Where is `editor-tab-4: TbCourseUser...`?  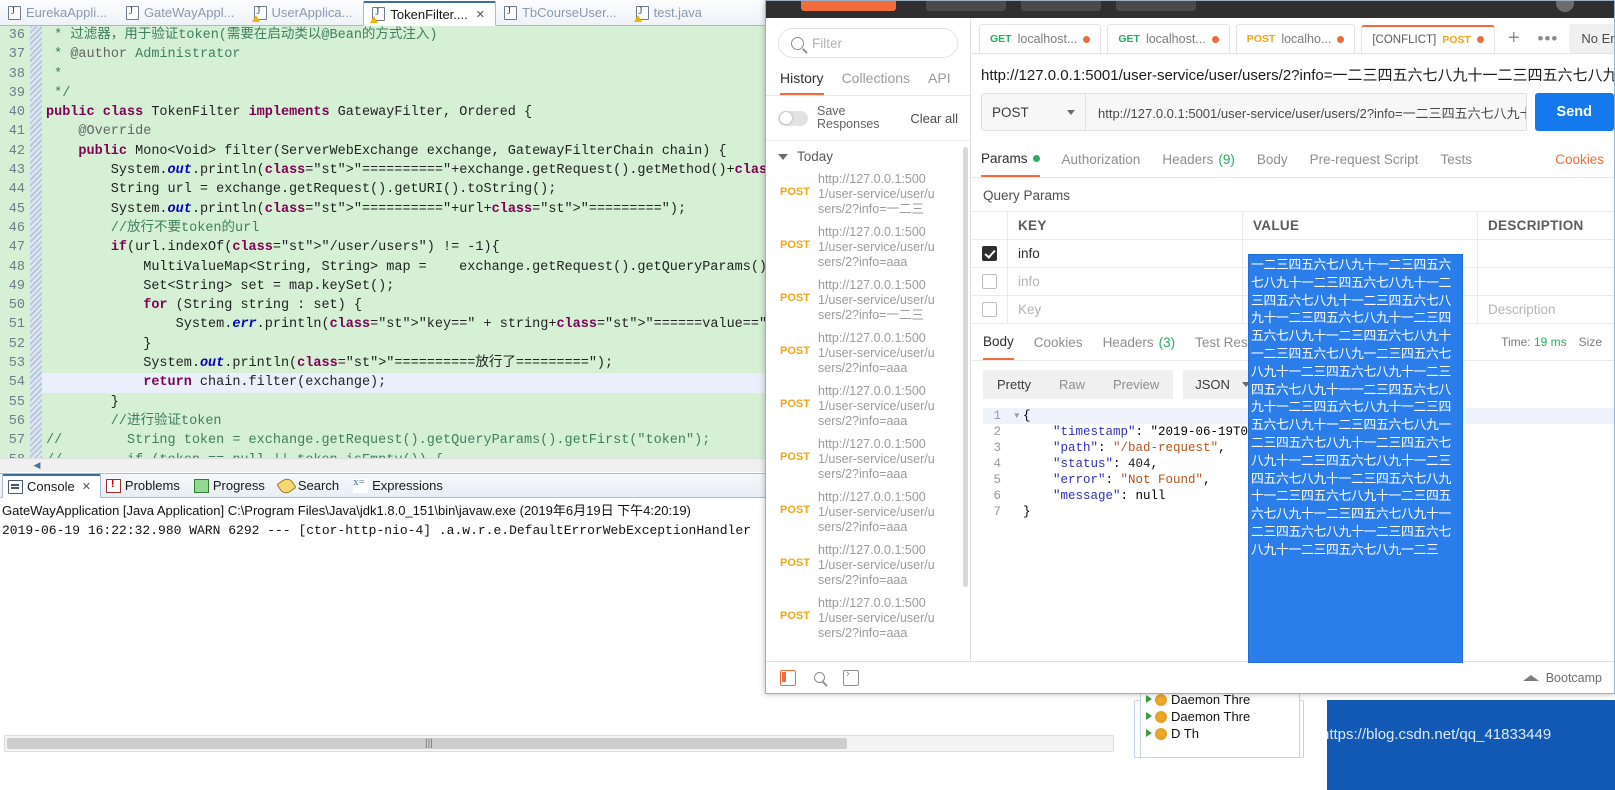 editor-tab-4: TbCourseUser... is located at coordinates (562, 12).